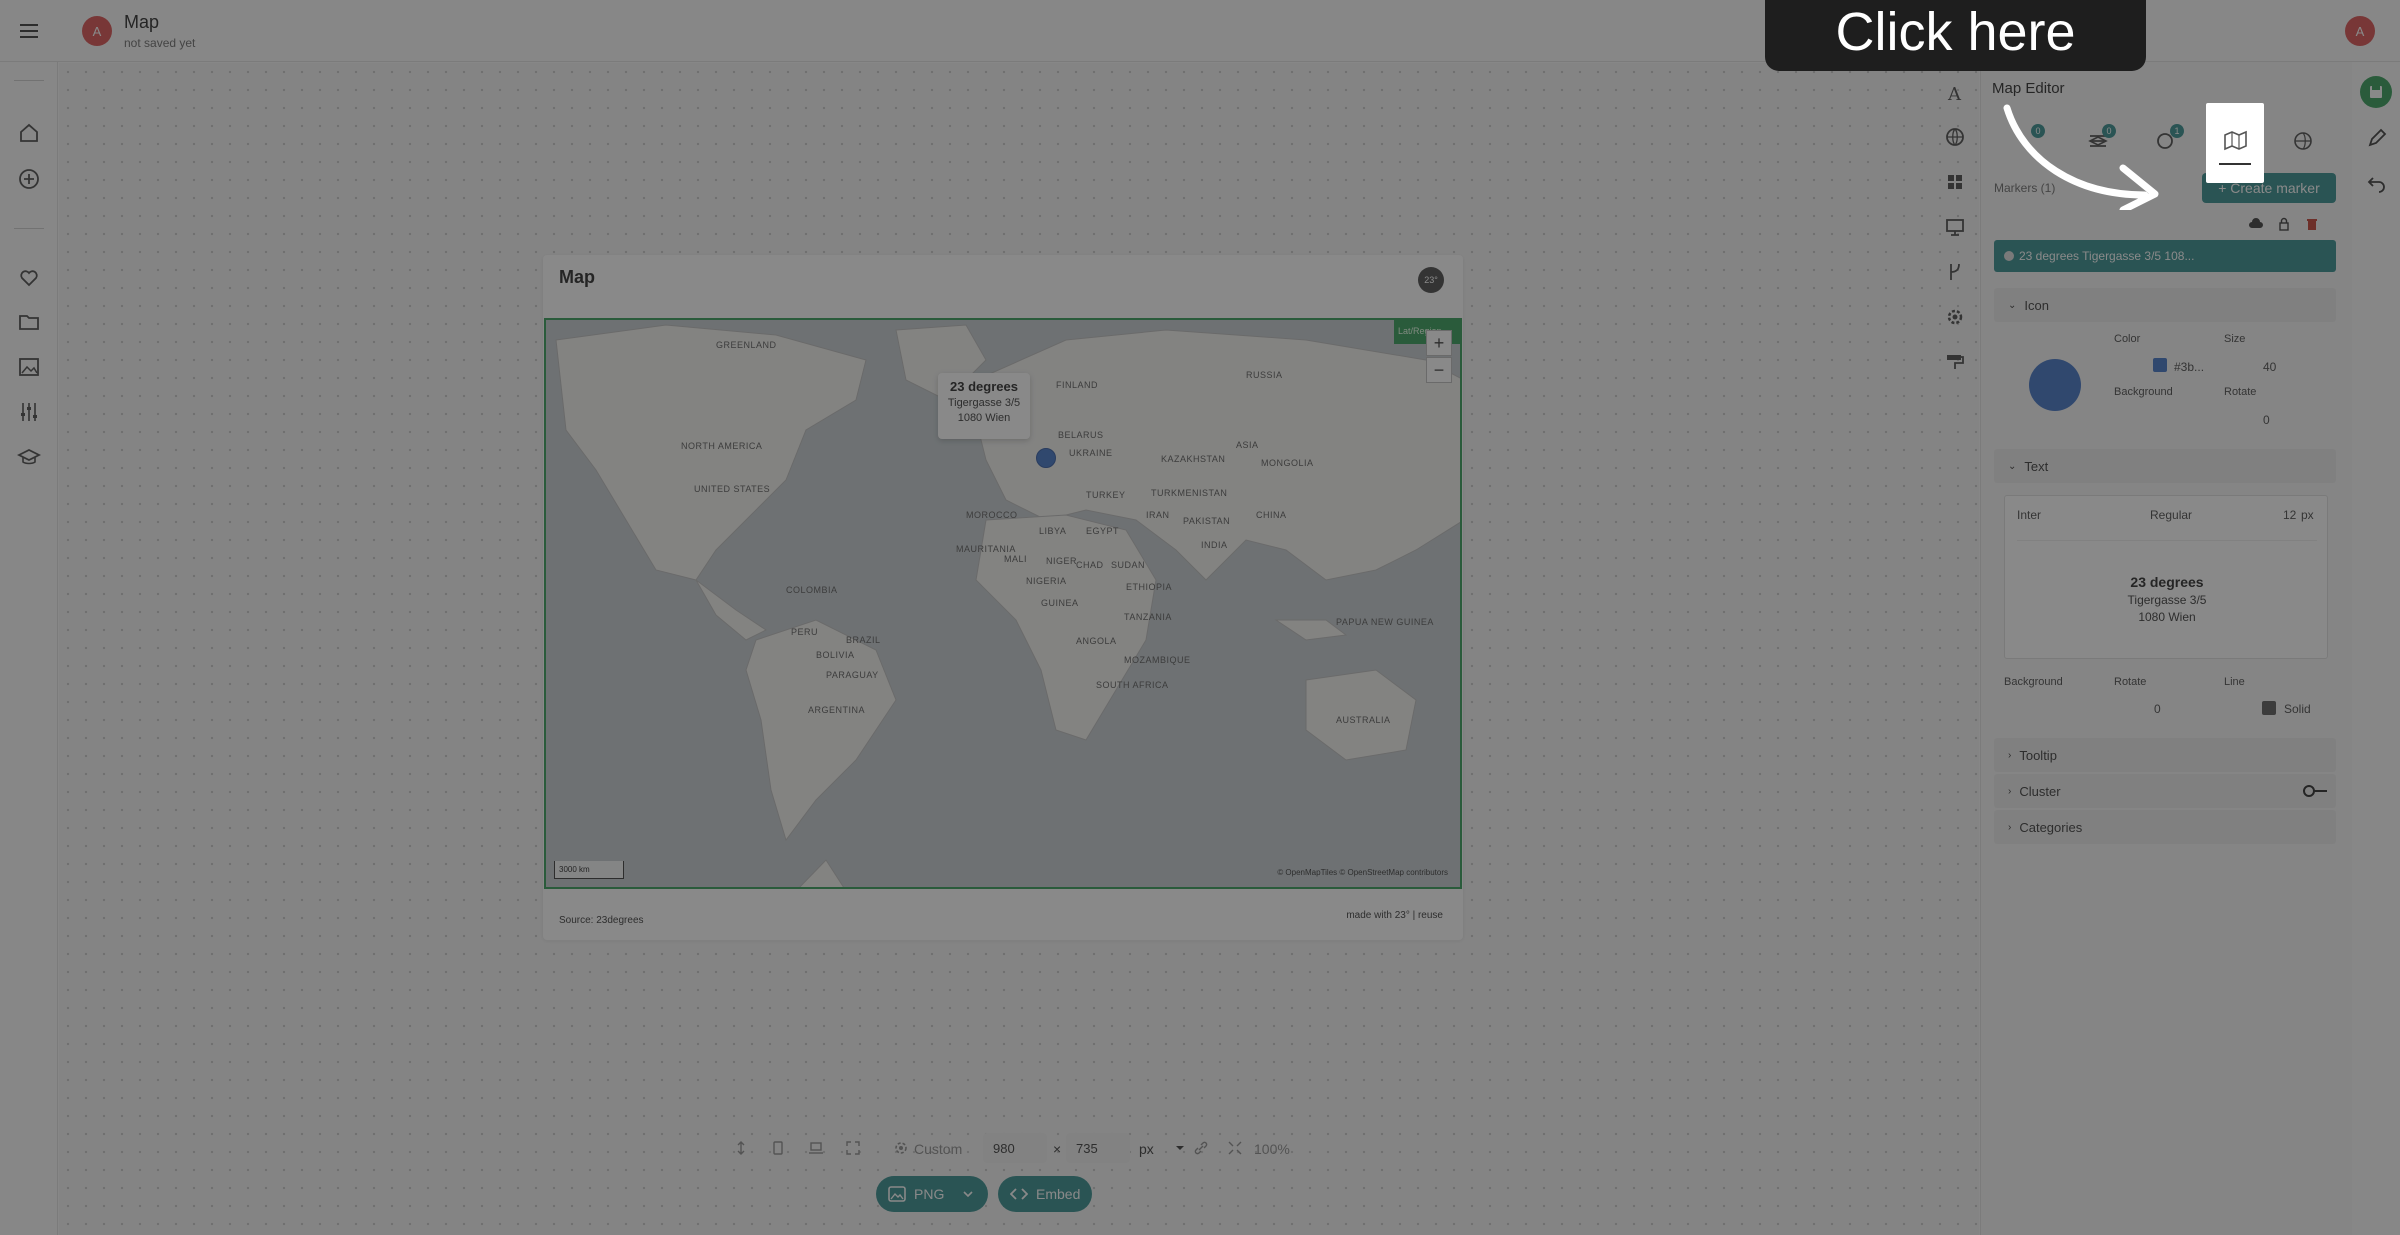  I want to click on map-label: BRAZIL, so click(863, 640).